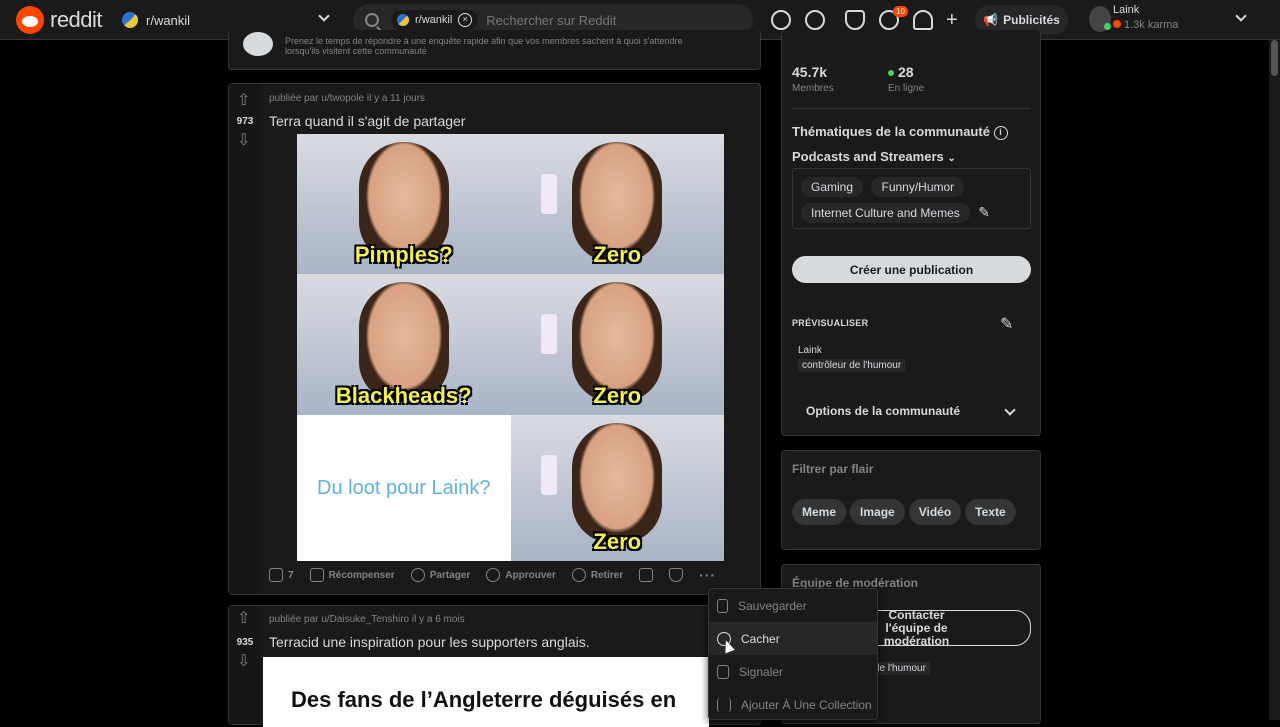  I want to click on approve-button: Approuver, so click(521, 575).